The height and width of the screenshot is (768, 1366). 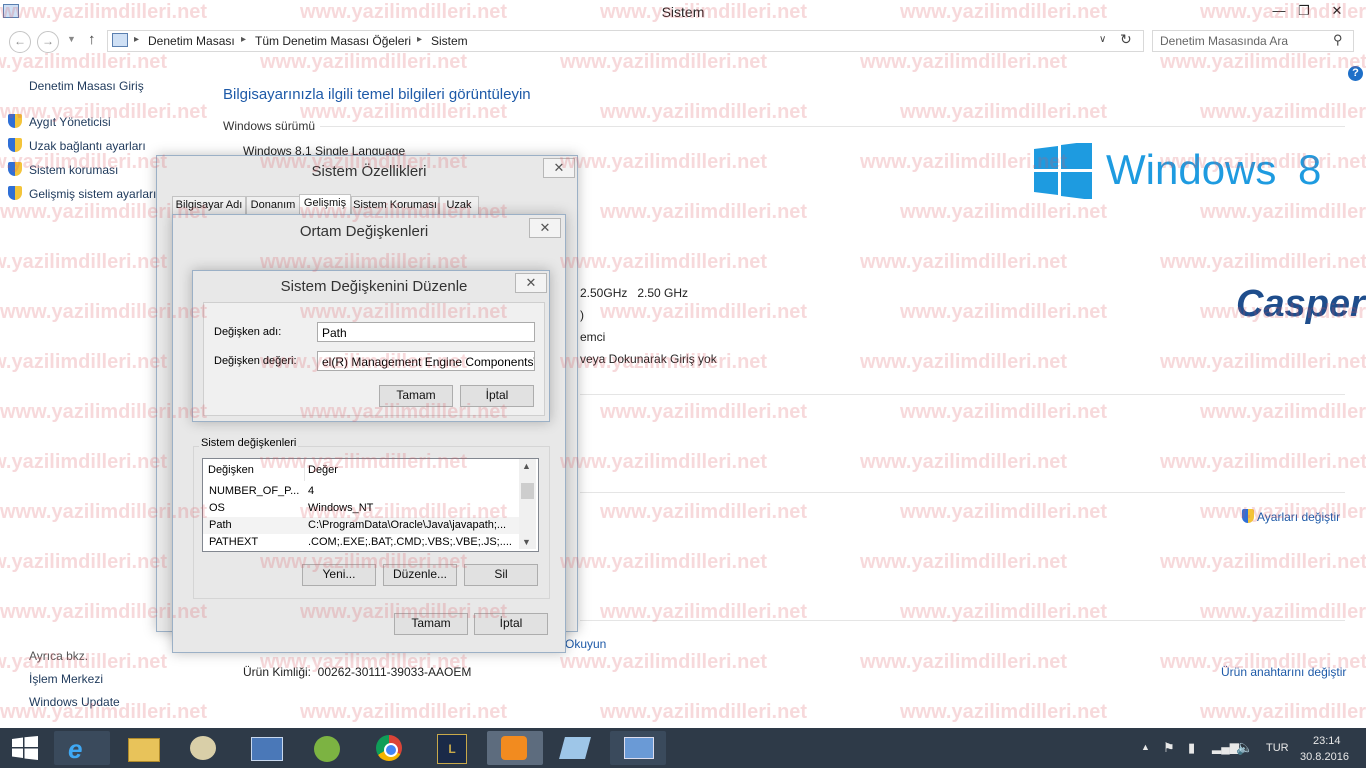 What do you see at coordinates (395, 206) in the screenshot?
I see `tab-system-protection: Sistem Koruması` at bounding box center [395, 206].